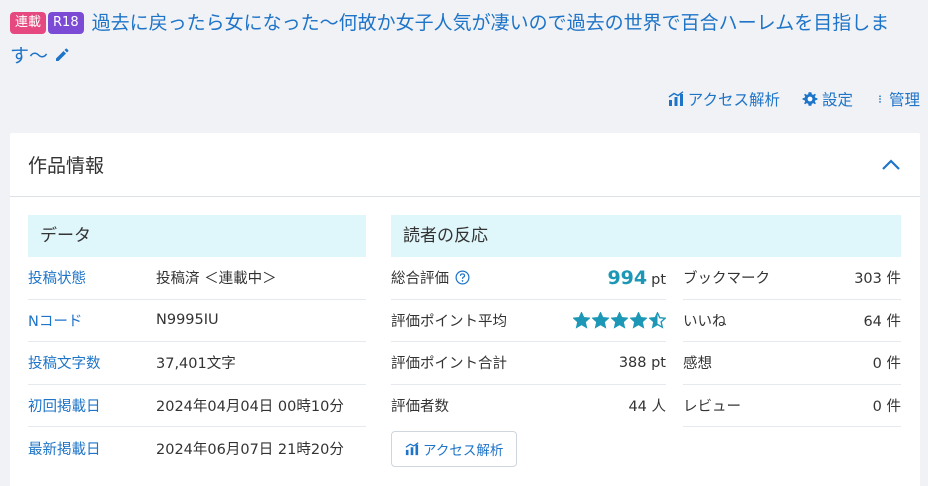  I want to click on data-row-value: 2024年06月07日 21時20分, so click(250, 449).